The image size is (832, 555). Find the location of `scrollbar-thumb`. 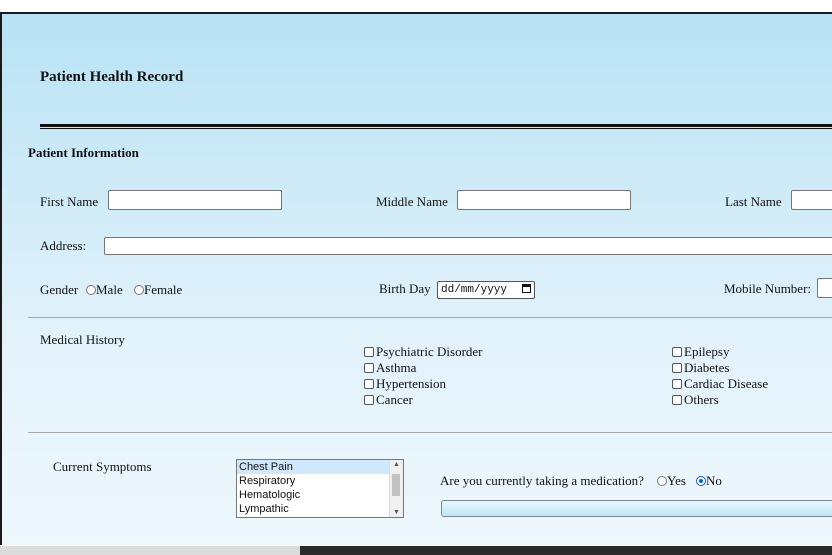

scrollbar-thumb is located at coordinates (396, 485).